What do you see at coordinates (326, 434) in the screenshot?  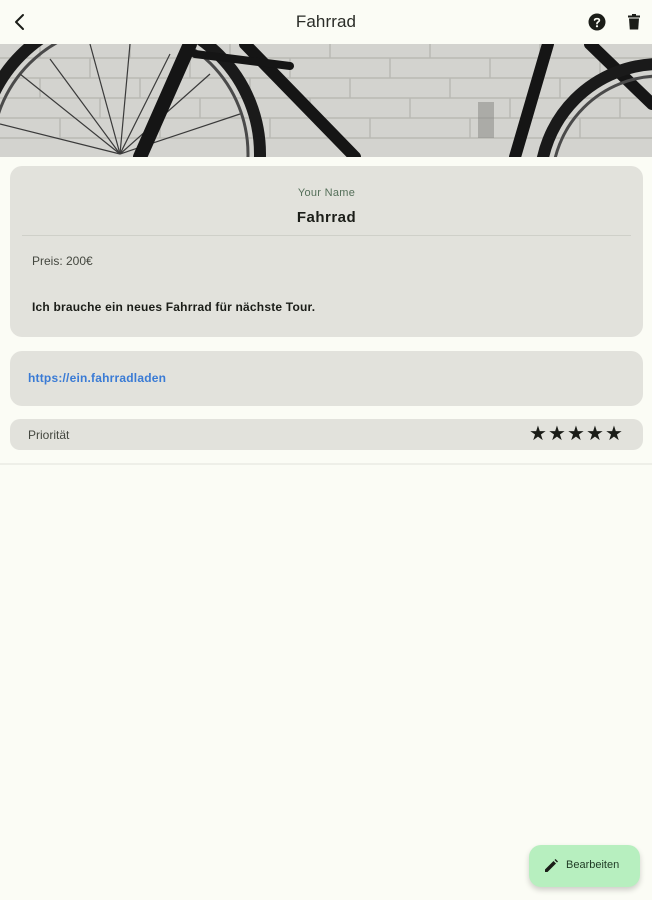 I see `priority-card: Priorität ★ ★ ★ ★ ★` at bounding box center [326, 434].